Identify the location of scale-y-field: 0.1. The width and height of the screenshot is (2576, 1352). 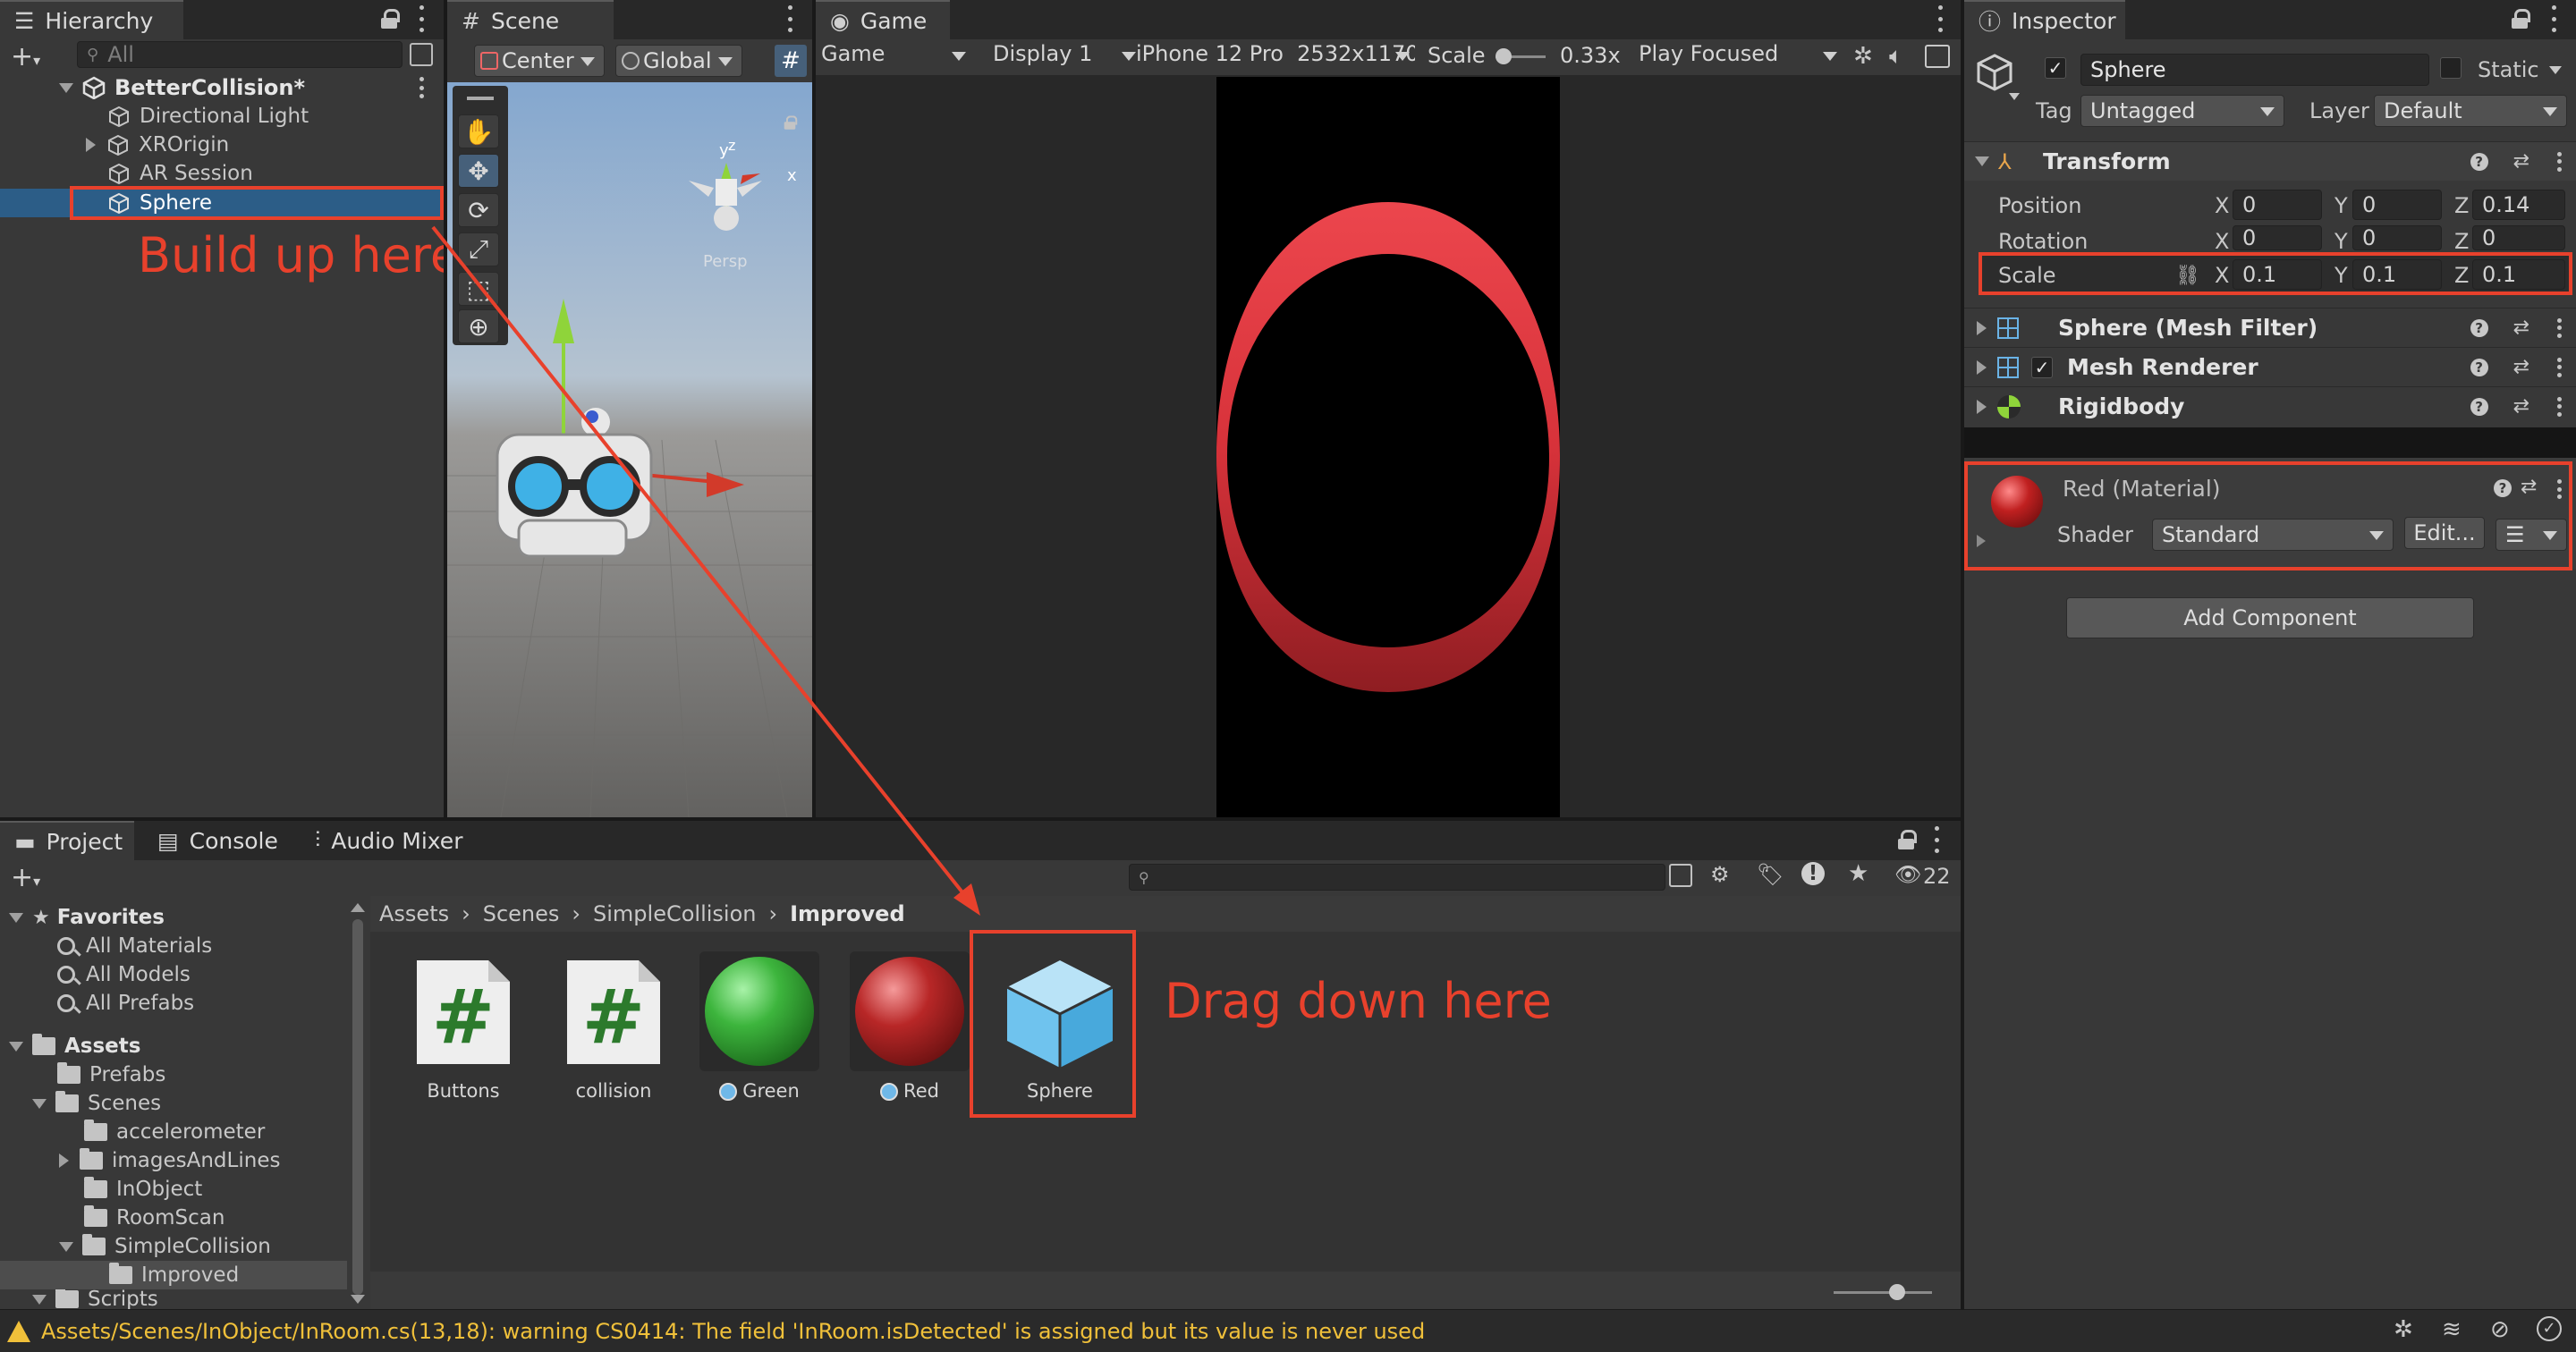
(2397, 274).